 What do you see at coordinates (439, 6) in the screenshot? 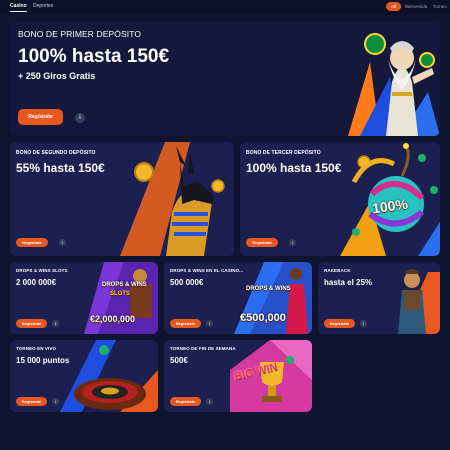
I see `filter-torneo: Torneo` at bounding box center [439, 6].